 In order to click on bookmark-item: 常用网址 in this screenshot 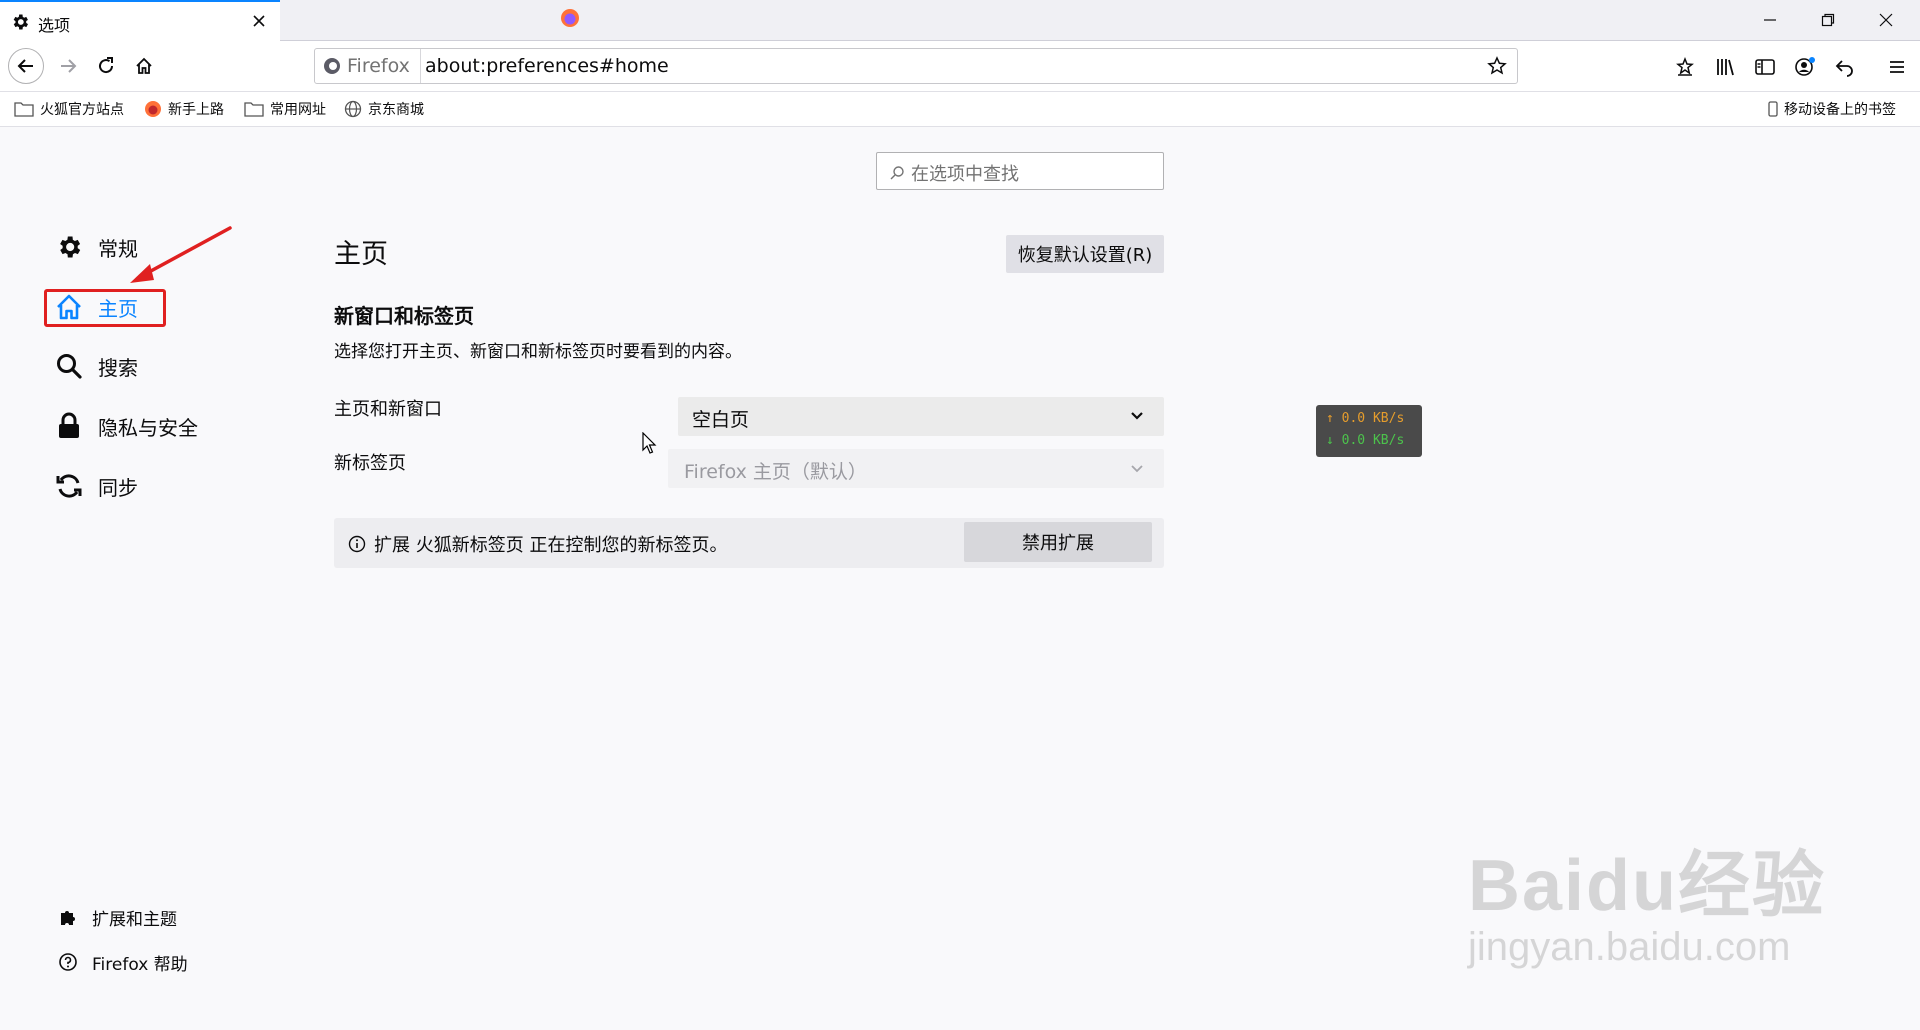, I will do `click(285, 109)`.